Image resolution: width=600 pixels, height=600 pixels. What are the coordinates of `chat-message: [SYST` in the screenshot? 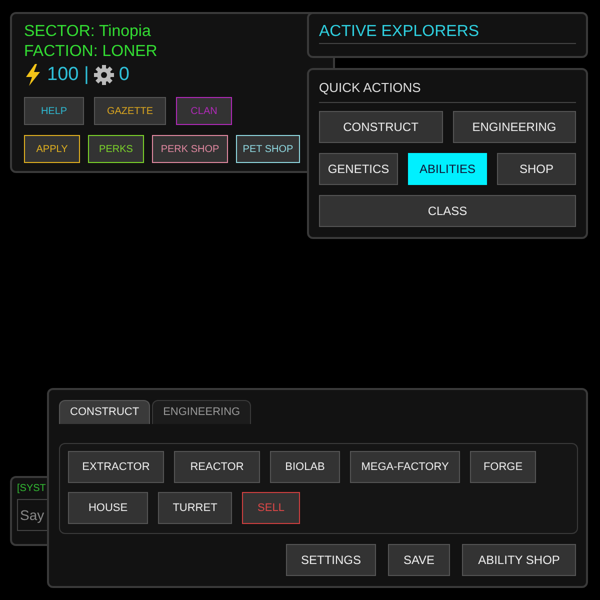 It's located at (32, 488).